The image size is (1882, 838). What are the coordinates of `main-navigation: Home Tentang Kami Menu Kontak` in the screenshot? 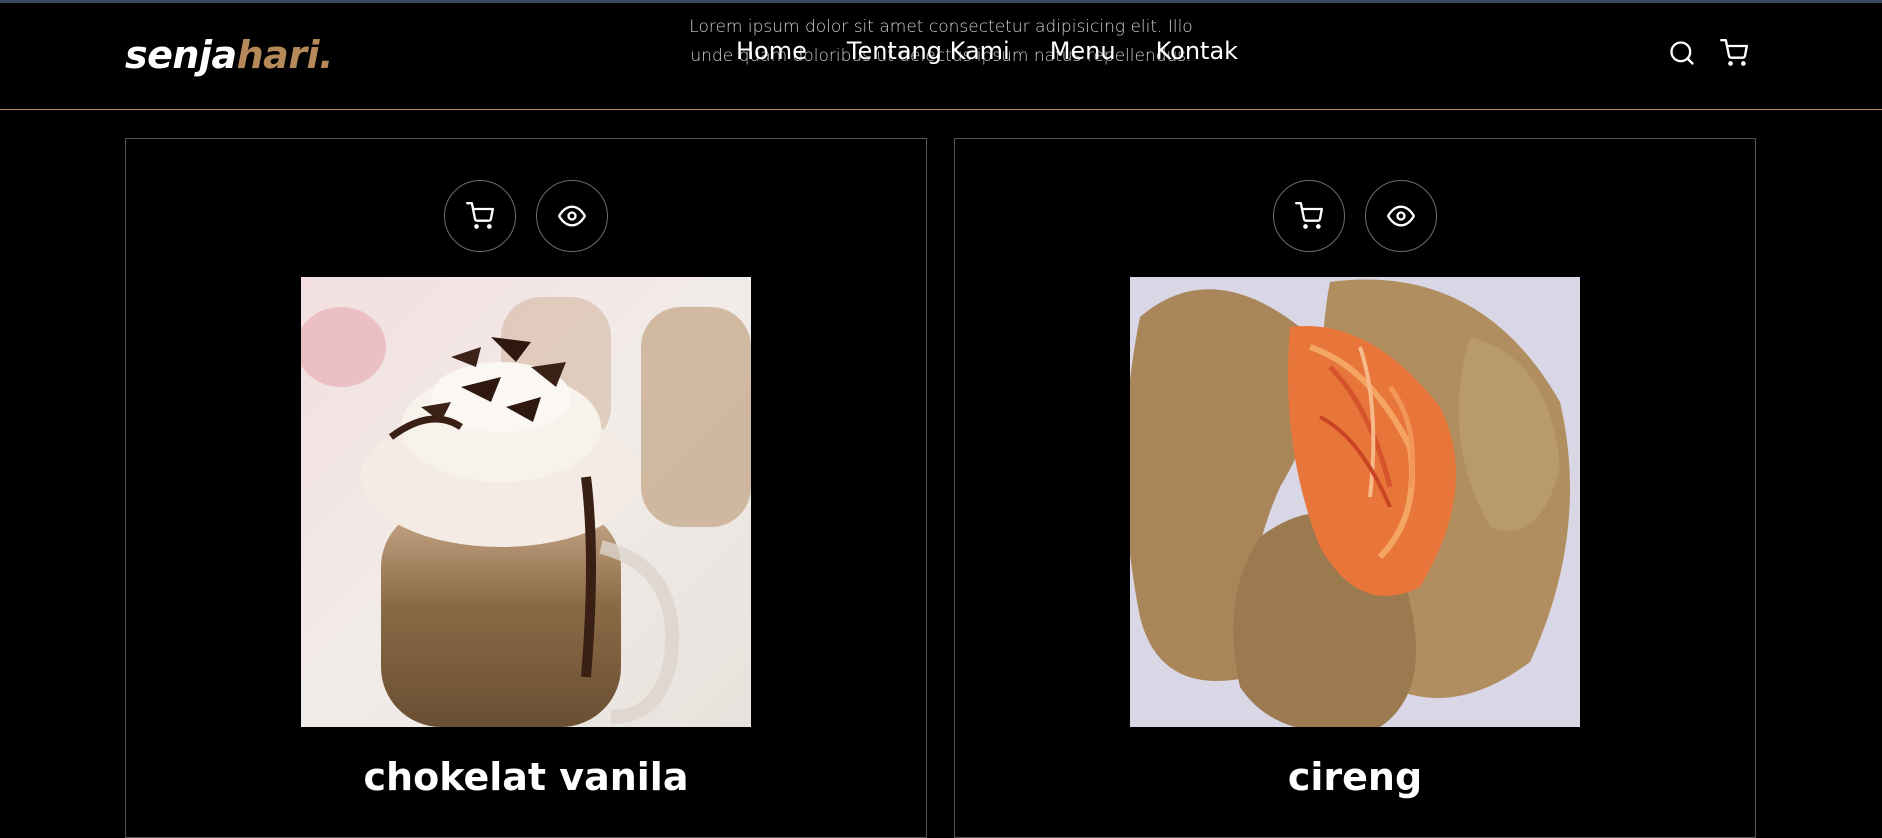 It's located at (1007, 51).